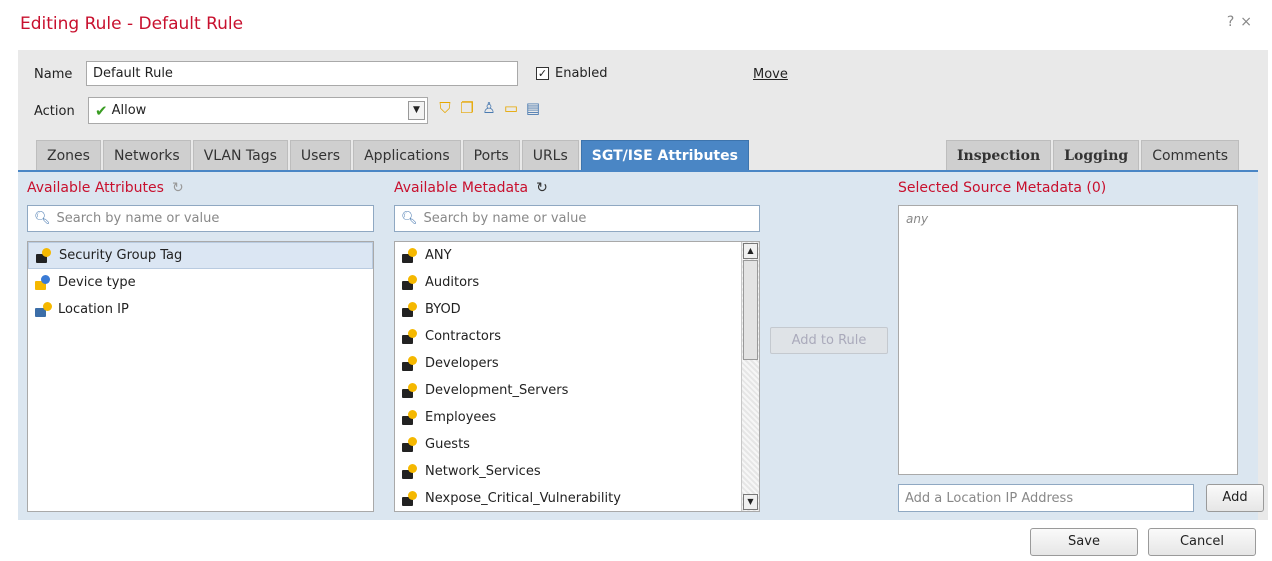 Image resolution: width=1272 pixels, height=561 pixels. What do you see at coordinates (497, 390) in the screenshot?
I see `list-item-label: Development_Servers` at bounding box center [497, 390].